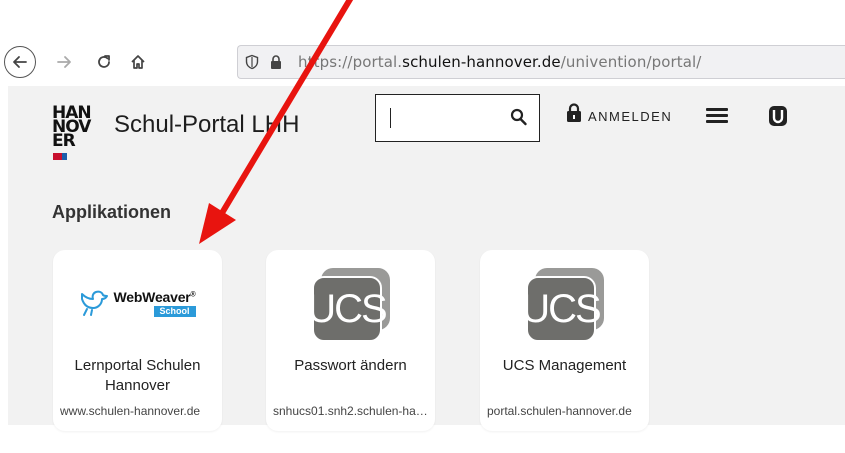 Image resolution: width=845 pixels, height=453 pixels. I want to click on app-url: portal.schulen-hannover.de, so click(559, 411).